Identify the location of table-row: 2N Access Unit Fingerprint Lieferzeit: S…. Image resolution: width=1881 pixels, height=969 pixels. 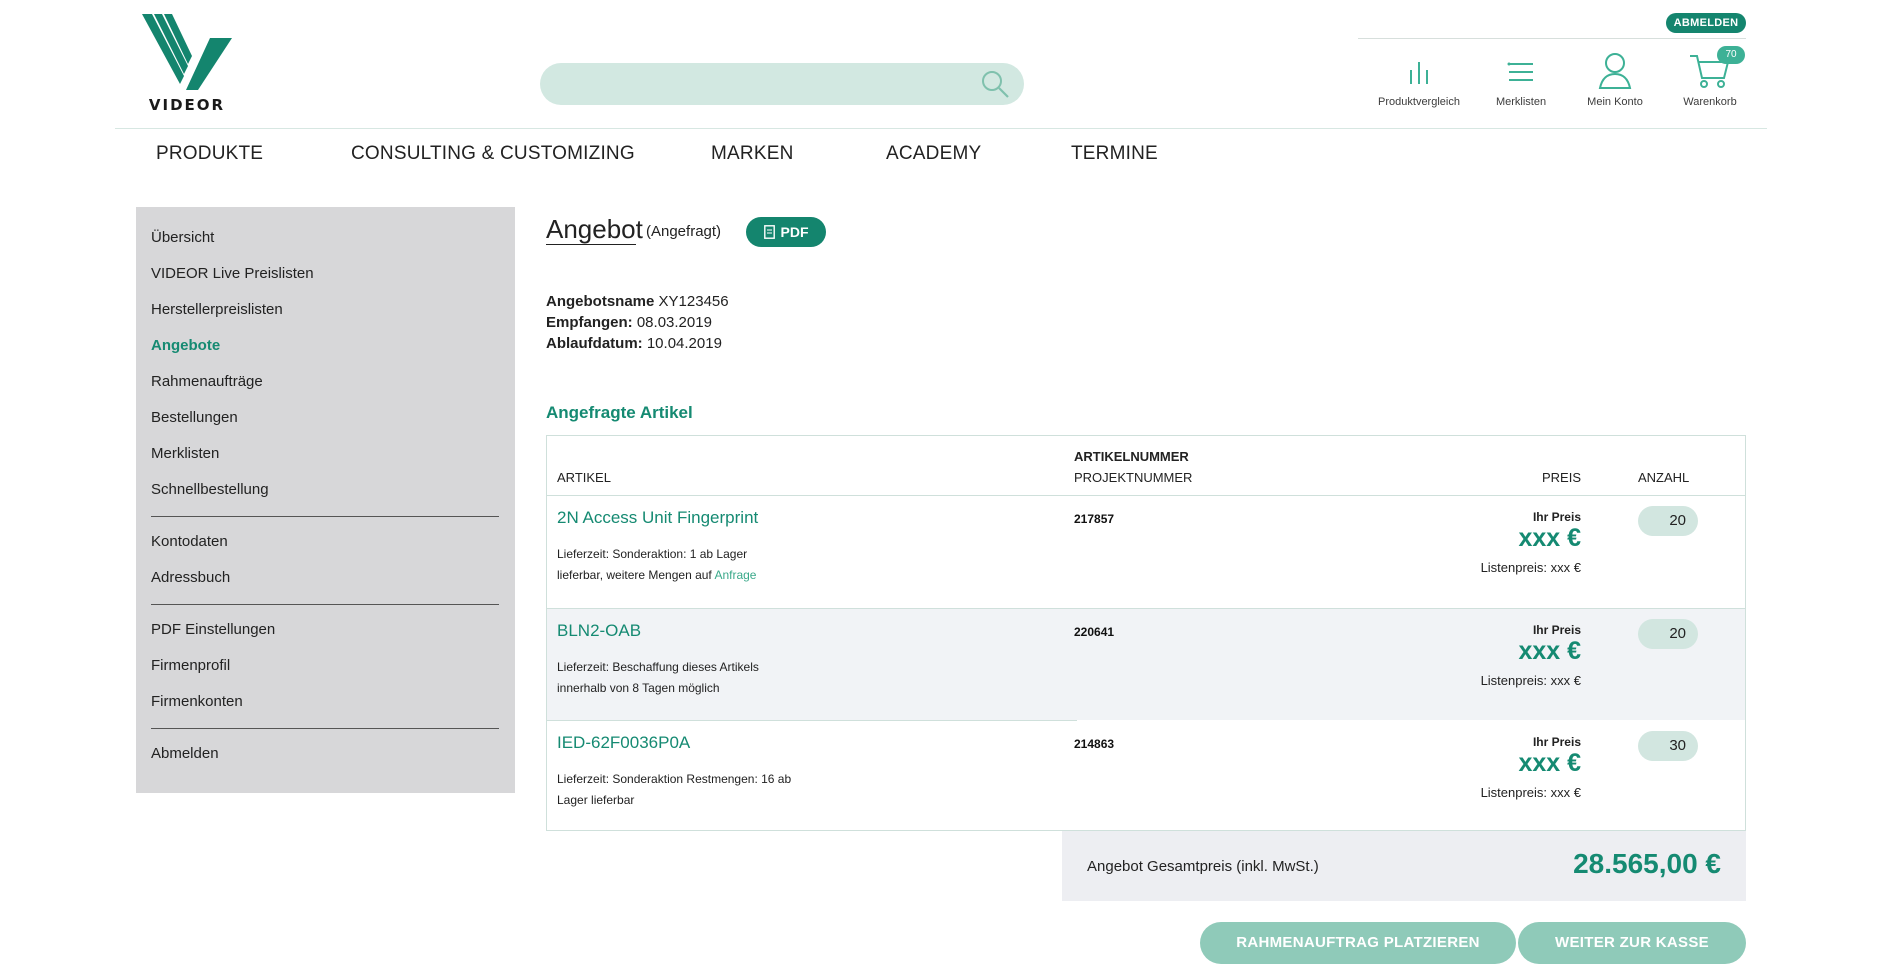
(1146, 552).